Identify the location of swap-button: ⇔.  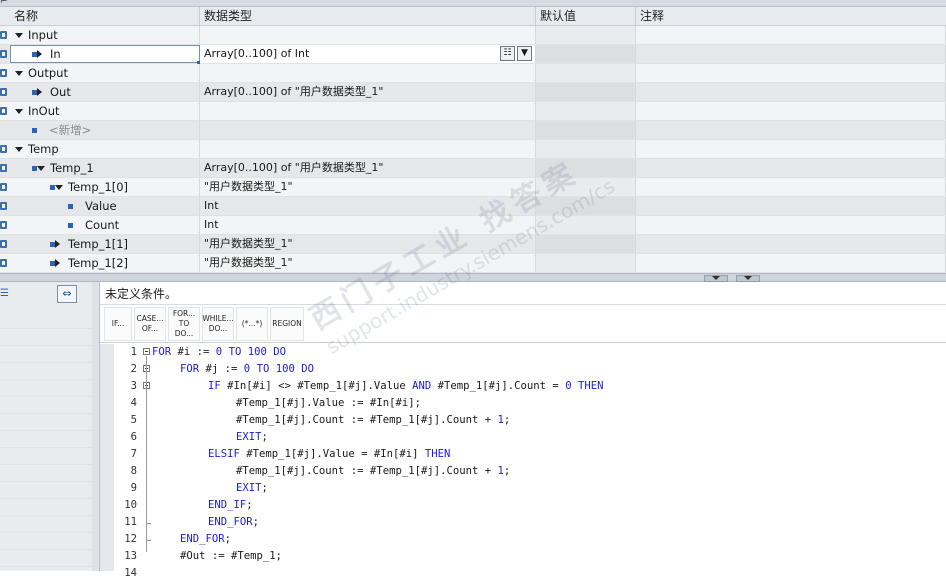
(67, 294).